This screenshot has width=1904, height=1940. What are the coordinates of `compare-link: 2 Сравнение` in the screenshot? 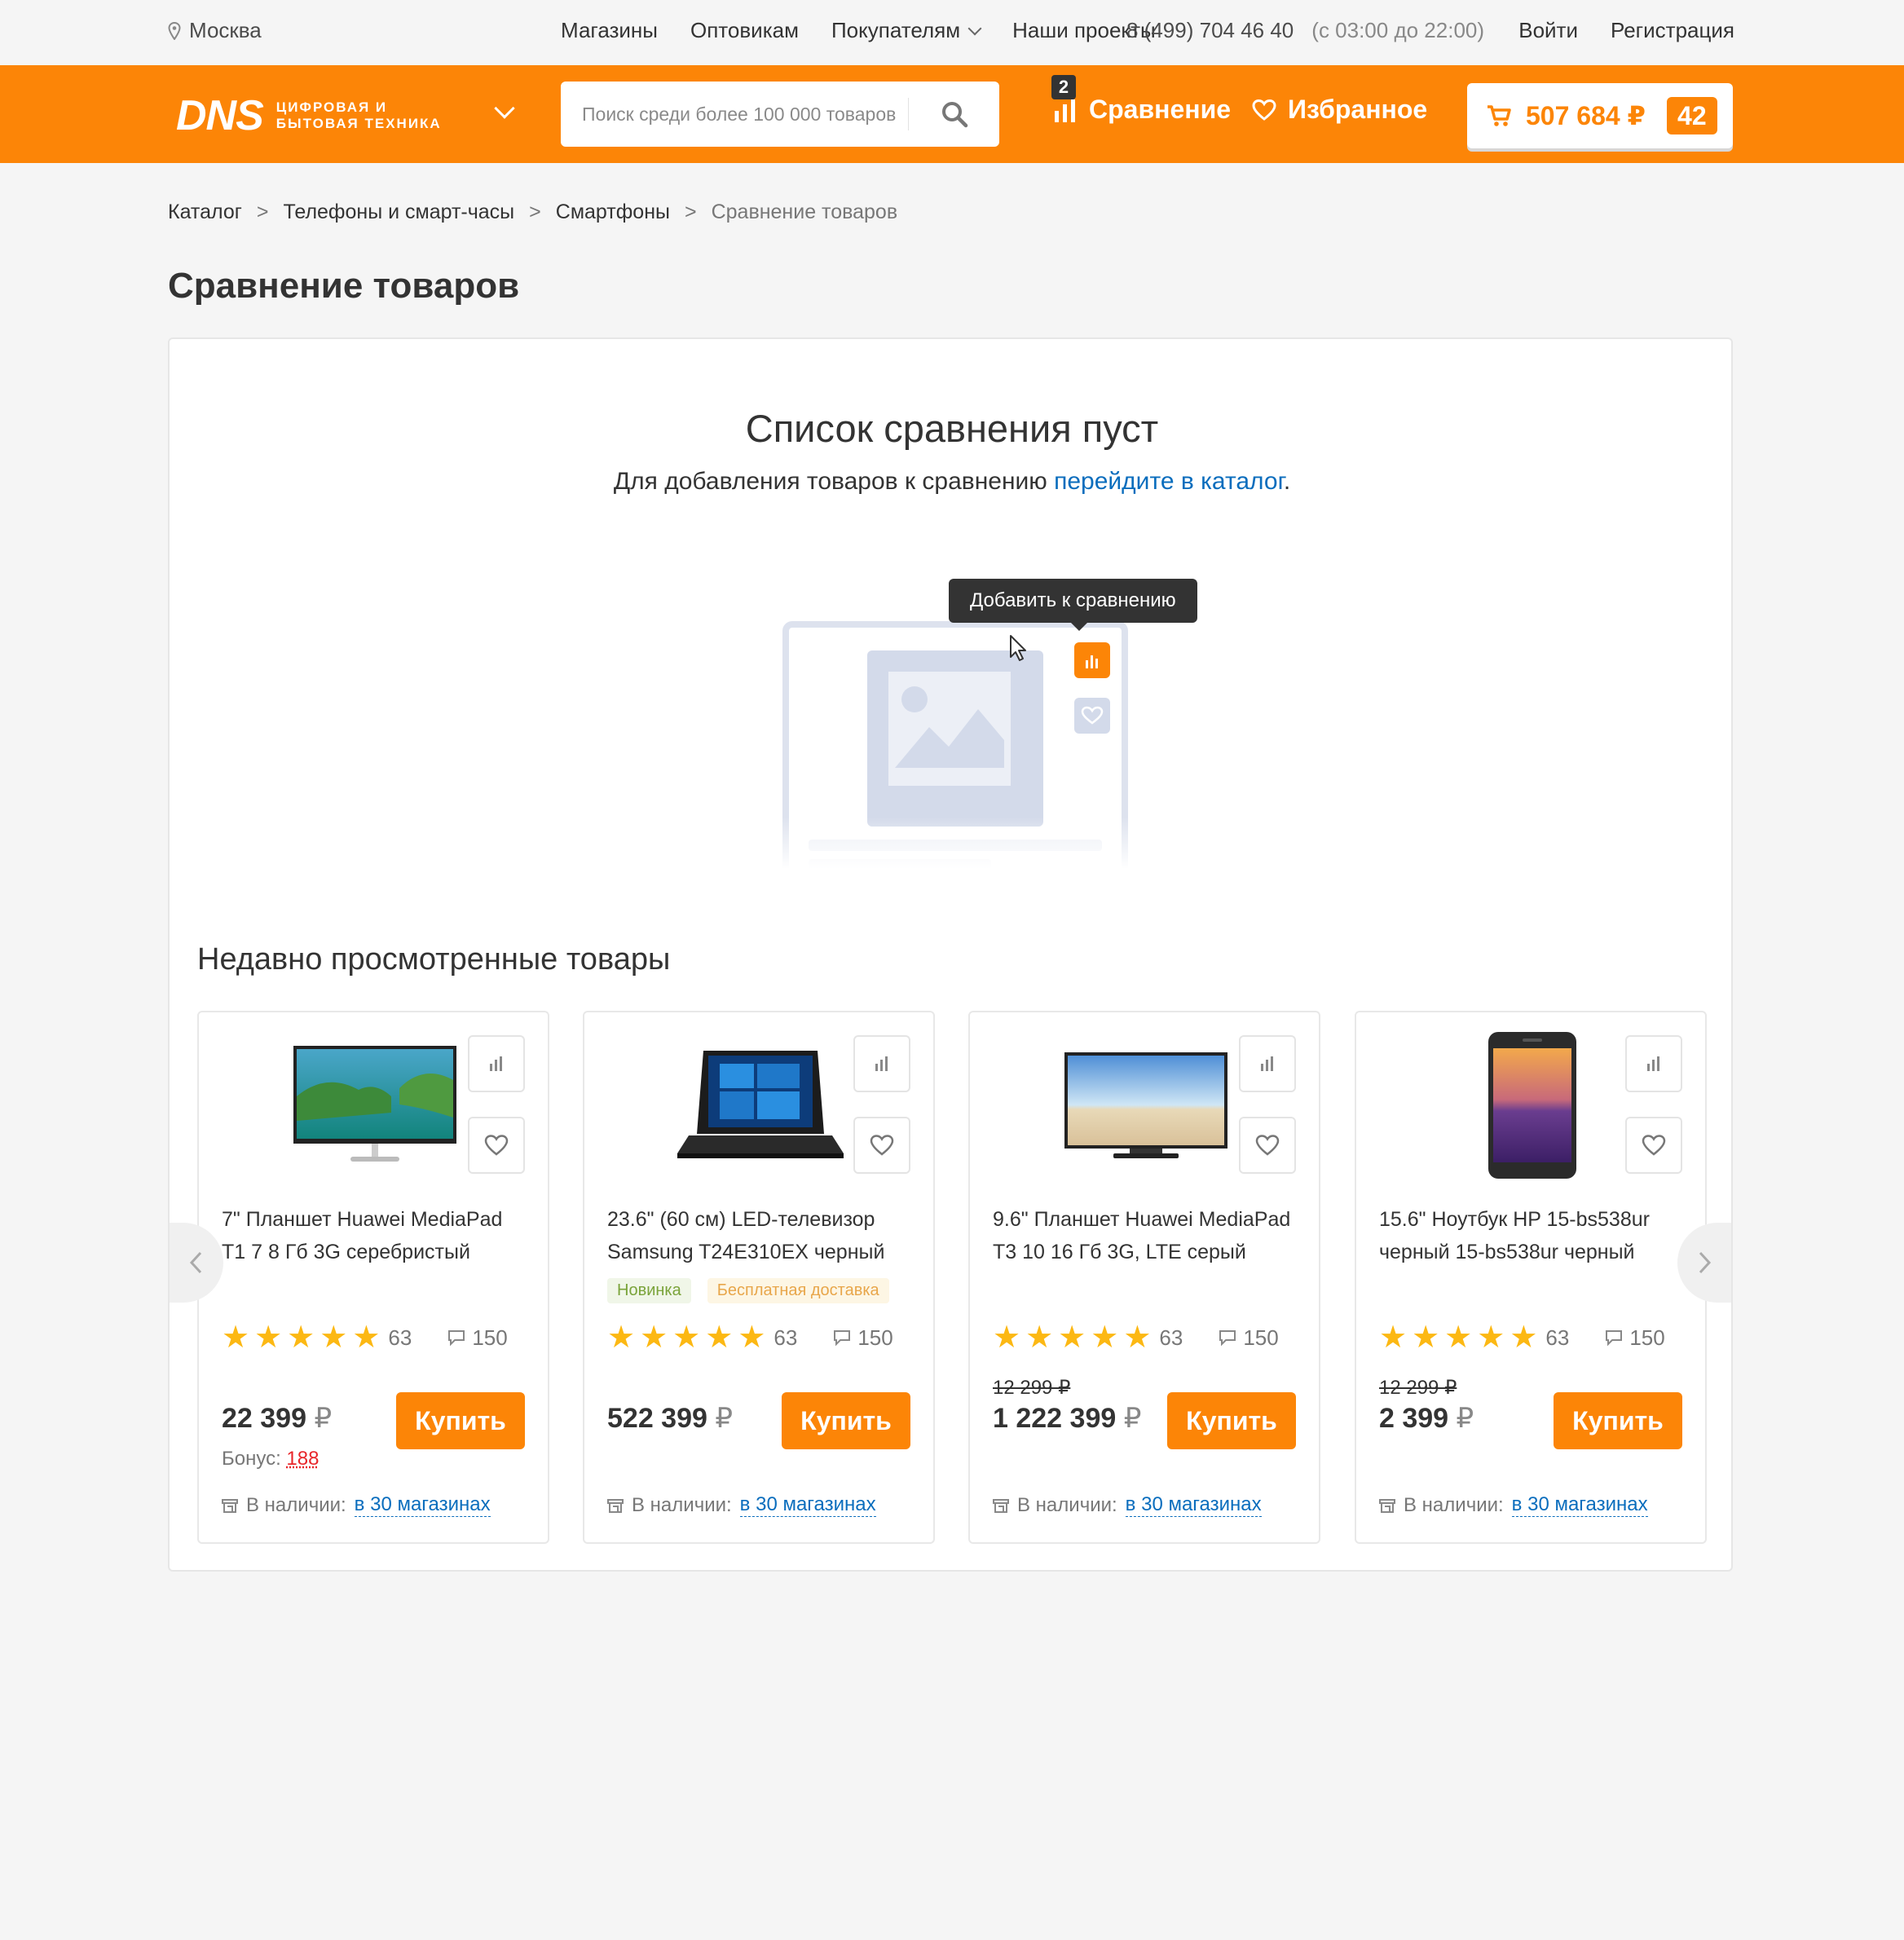 It's located at (1141, 99).